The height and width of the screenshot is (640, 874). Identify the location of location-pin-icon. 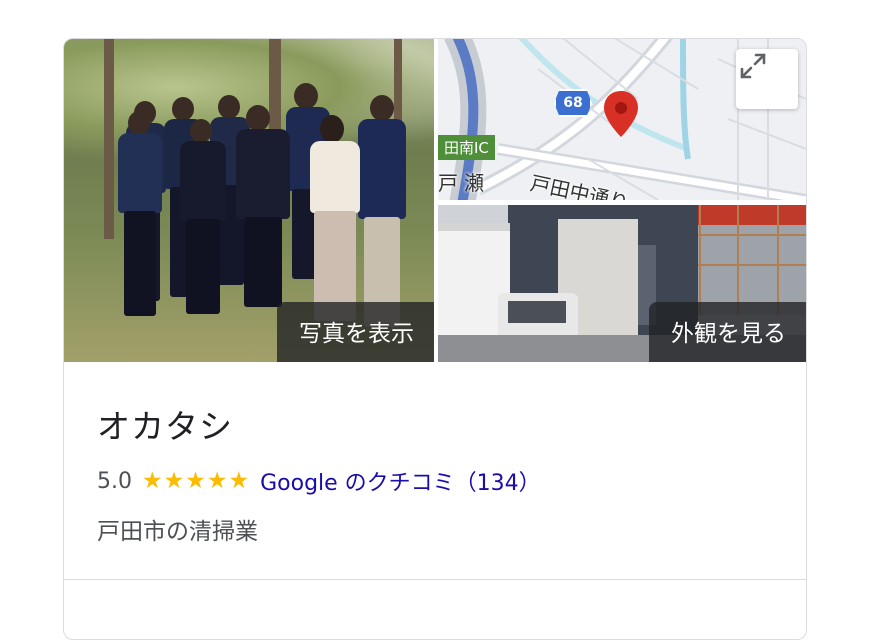
(621, 115).